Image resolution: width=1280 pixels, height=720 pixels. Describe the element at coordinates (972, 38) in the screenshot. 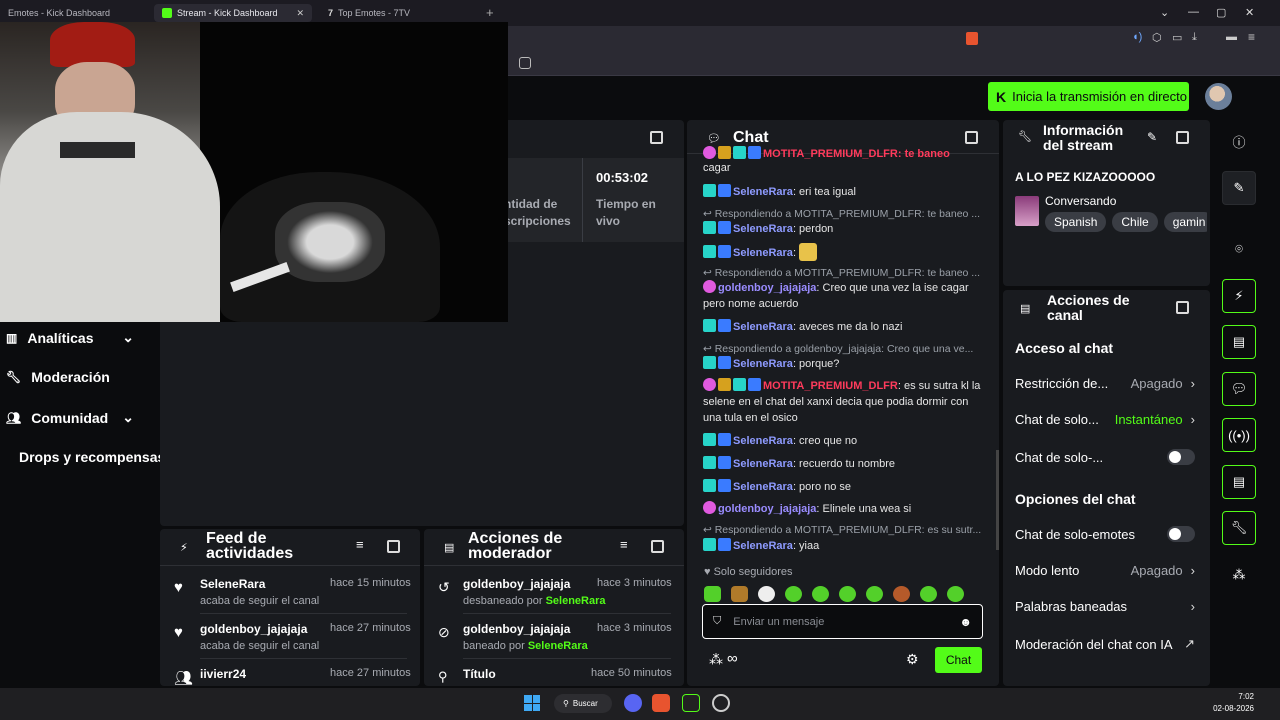

I see `brave-shield-icon` at that location.